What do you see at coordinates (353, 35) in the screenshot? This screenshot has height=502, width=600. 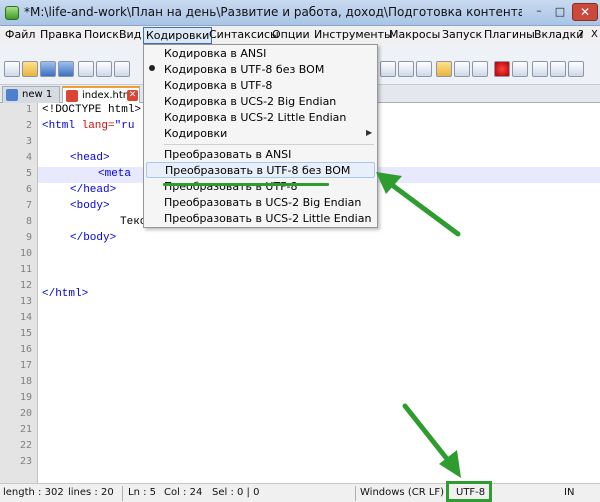 I see `menu-tools: Инструменты` at bounding box center [353, 35].